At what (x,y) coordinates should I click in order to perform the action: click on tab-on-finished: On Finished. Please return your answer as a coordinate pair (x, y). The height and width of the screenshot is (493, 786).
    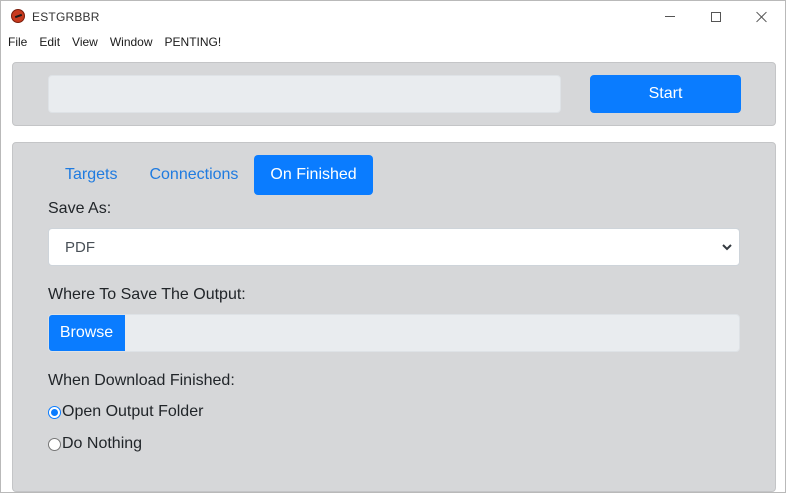
    Looking at the image, I should click on (313, 175).